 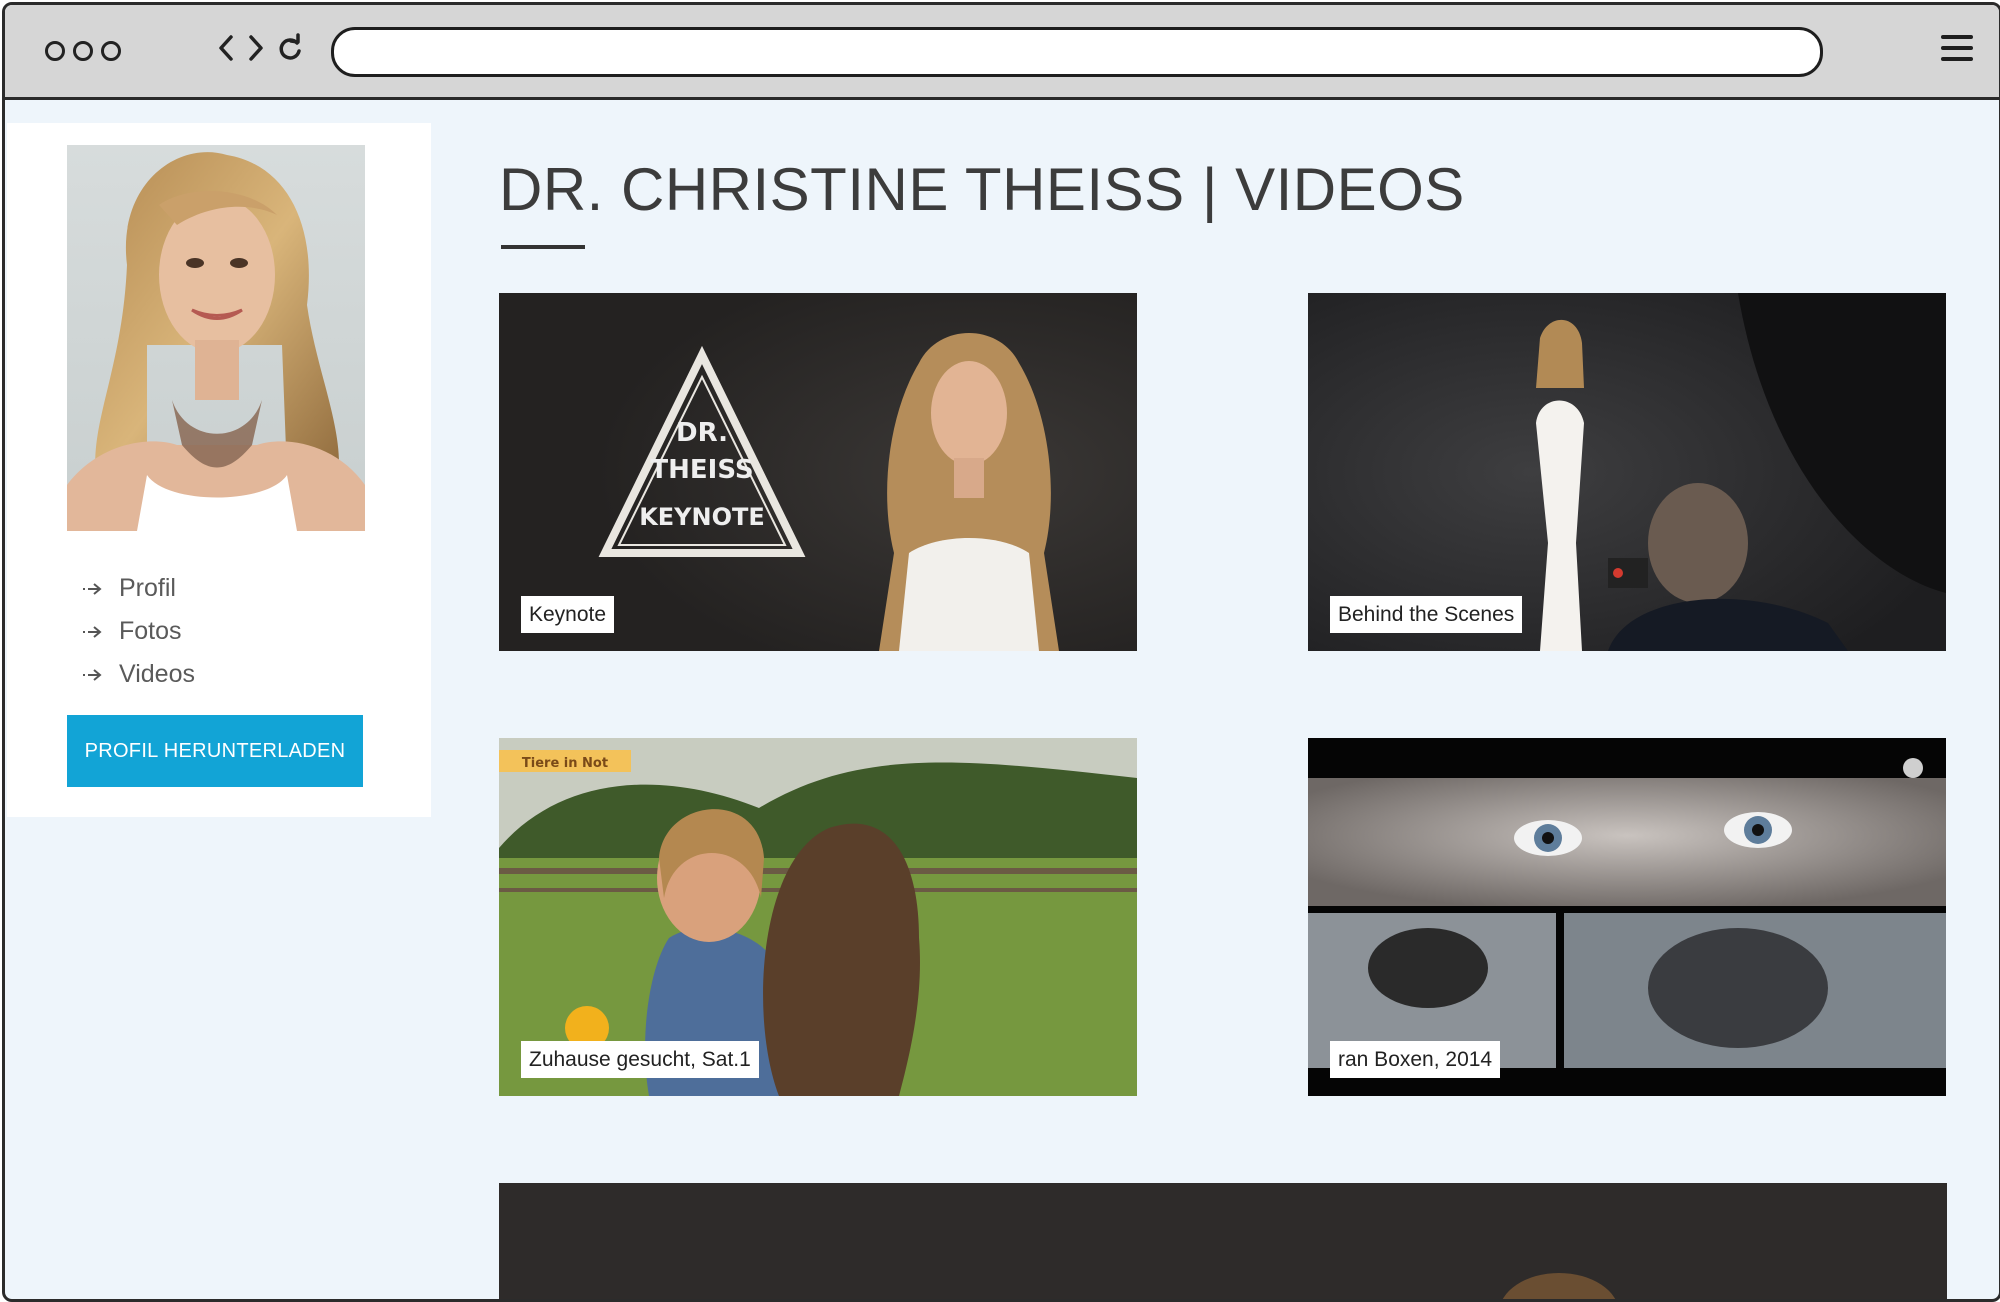 I want to click on navigation-buttons, so click(x=260, y=48).